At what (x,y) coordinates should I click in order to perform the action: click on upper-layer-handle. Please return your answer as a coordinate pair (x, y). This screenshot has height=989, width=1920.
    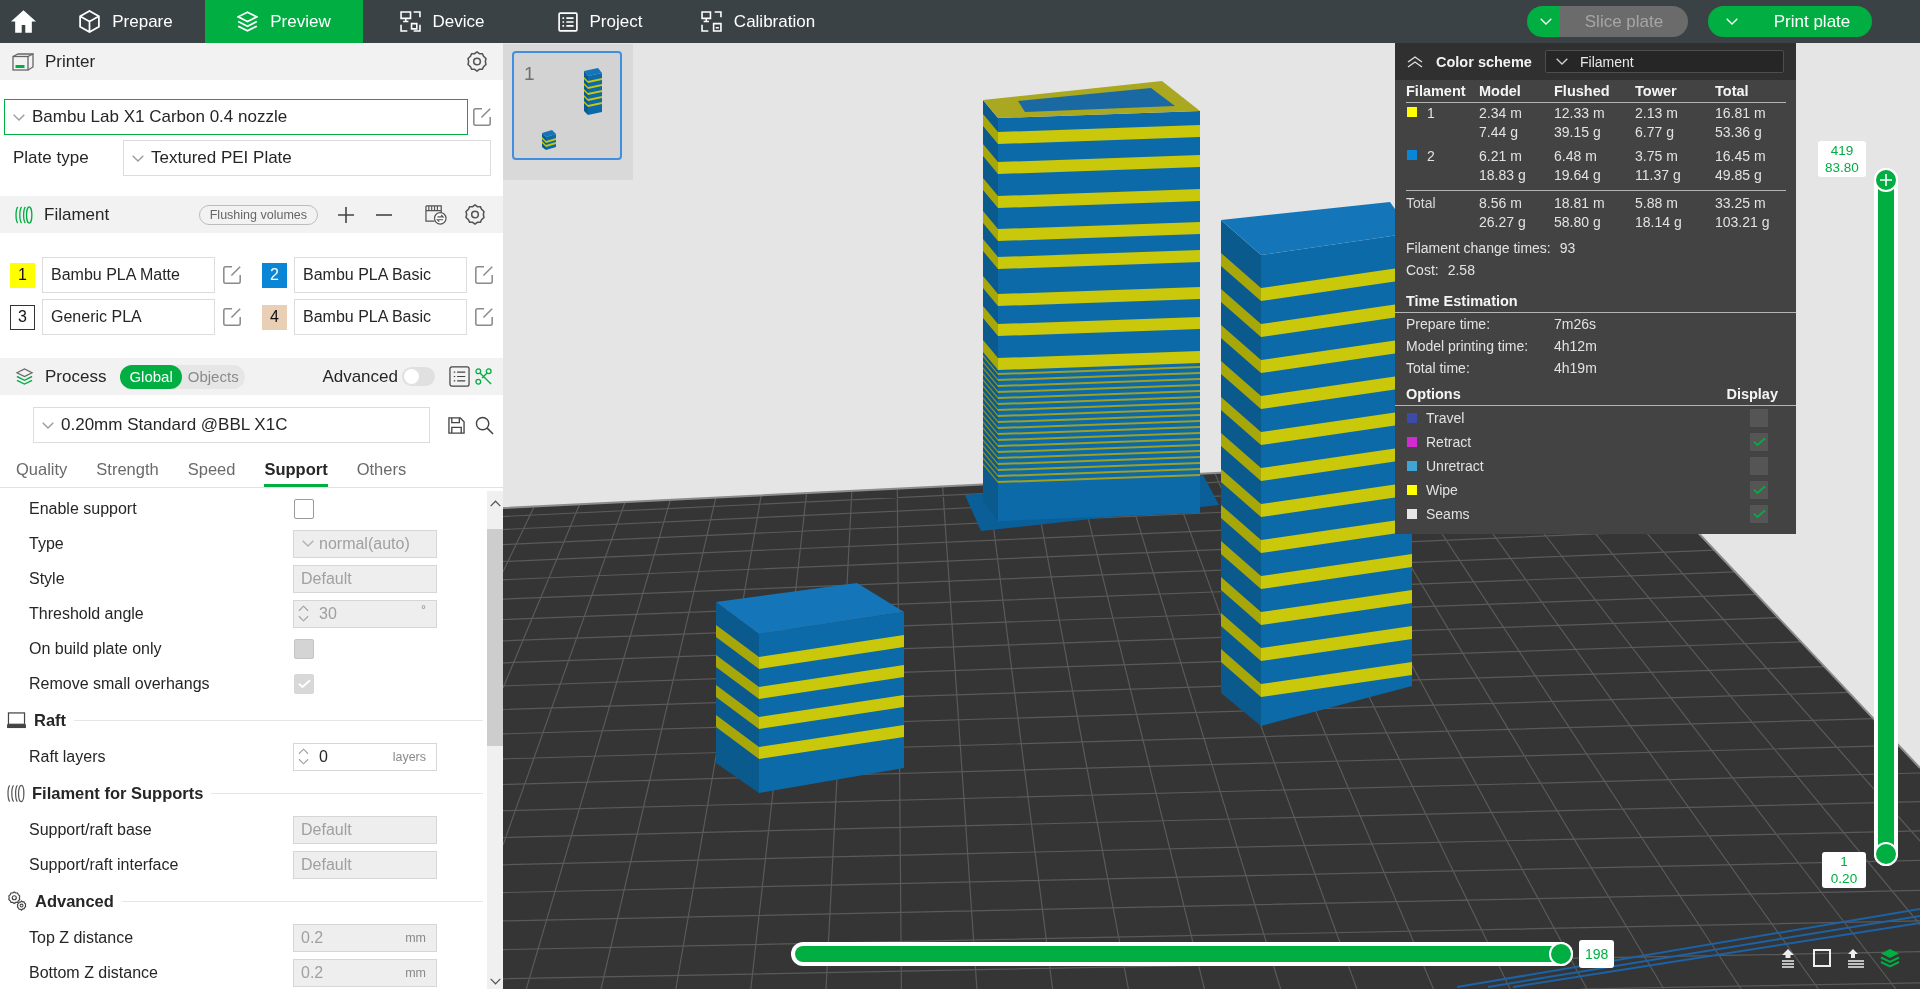
    Looking at the image, I should click on (1886, 180).